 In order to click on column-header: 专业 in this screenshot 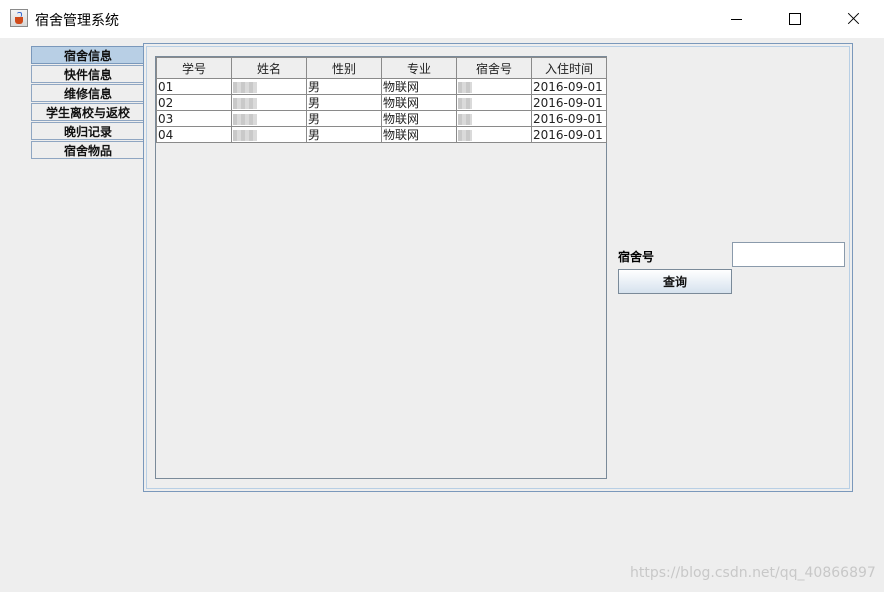, I will do `click(419, 68)`.